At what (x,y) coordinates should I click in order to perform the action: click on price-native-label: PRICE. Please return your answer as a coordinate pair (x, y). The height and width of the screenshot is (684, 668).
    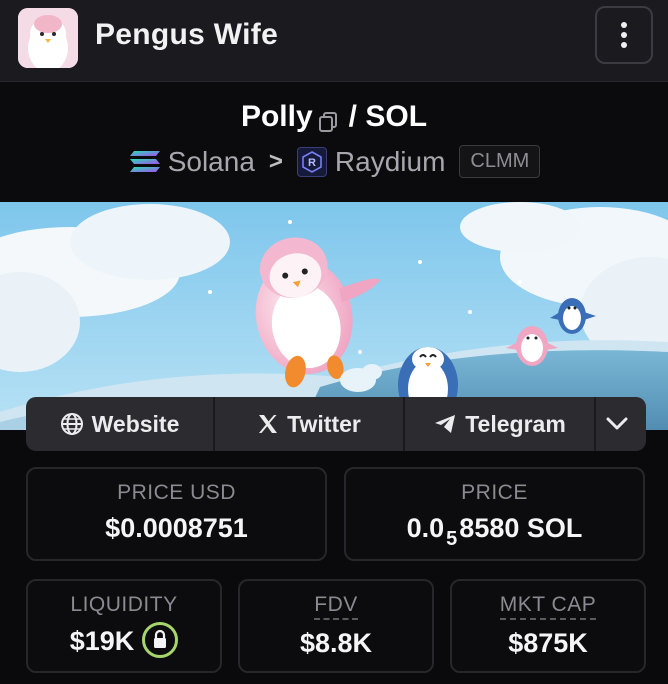
    Looking at the image, I should click on (494, 492).